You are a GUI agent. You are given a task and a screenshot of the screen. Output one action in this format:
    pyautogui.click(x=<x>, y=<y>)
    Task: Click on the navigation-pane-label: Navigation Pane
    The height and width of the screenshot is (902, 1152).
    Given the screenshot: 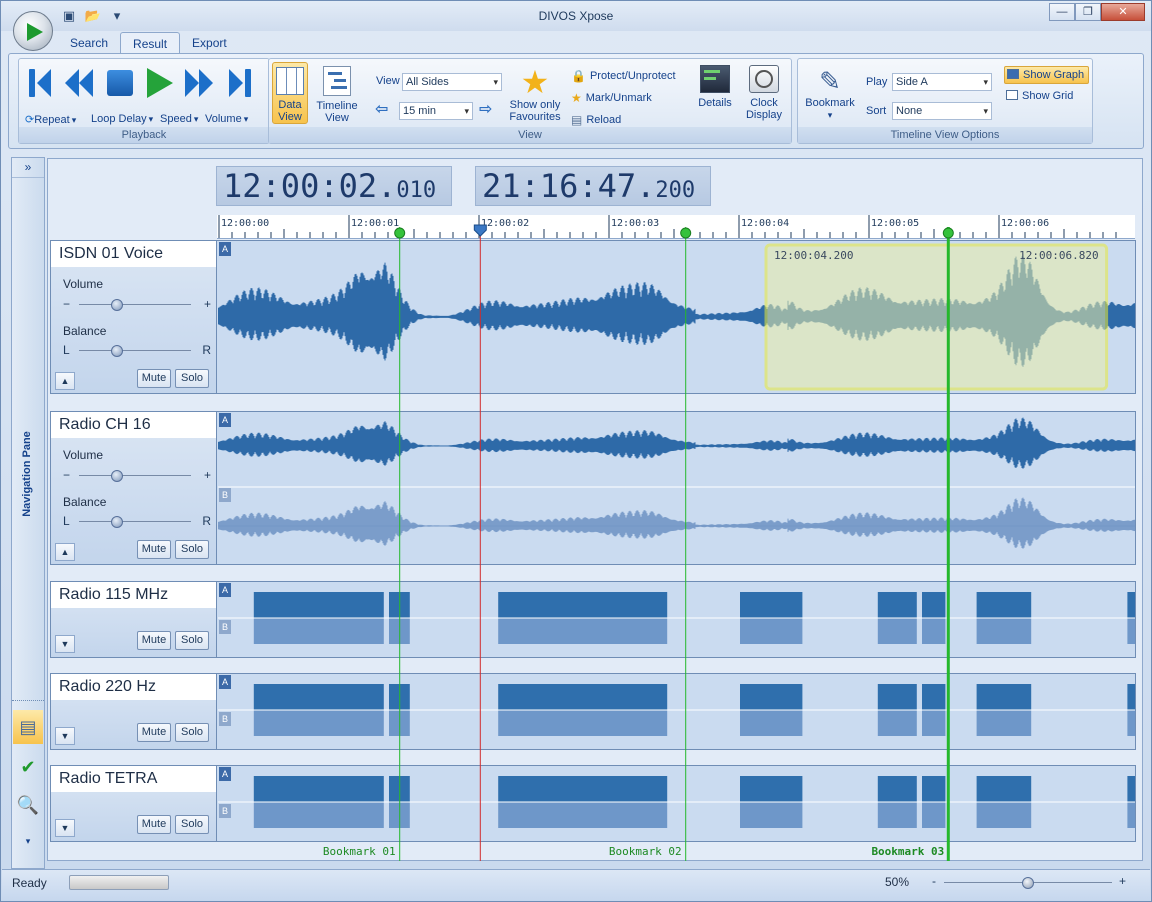 What is the action you would take?
    pyautogui.click(x=27, y=474)
    